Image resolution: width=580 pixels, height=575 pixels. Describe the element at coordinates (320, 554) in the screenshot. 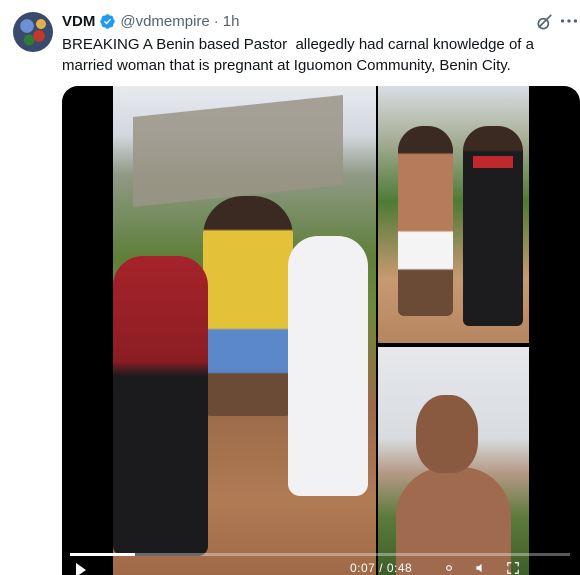

I see `video-progress-bar` at that location.